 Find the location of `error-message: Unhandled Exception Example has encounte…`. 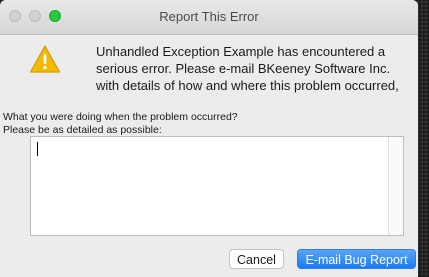

error-message: Unhandled Exception Example has encounte… is located at coordinates (247, 68).